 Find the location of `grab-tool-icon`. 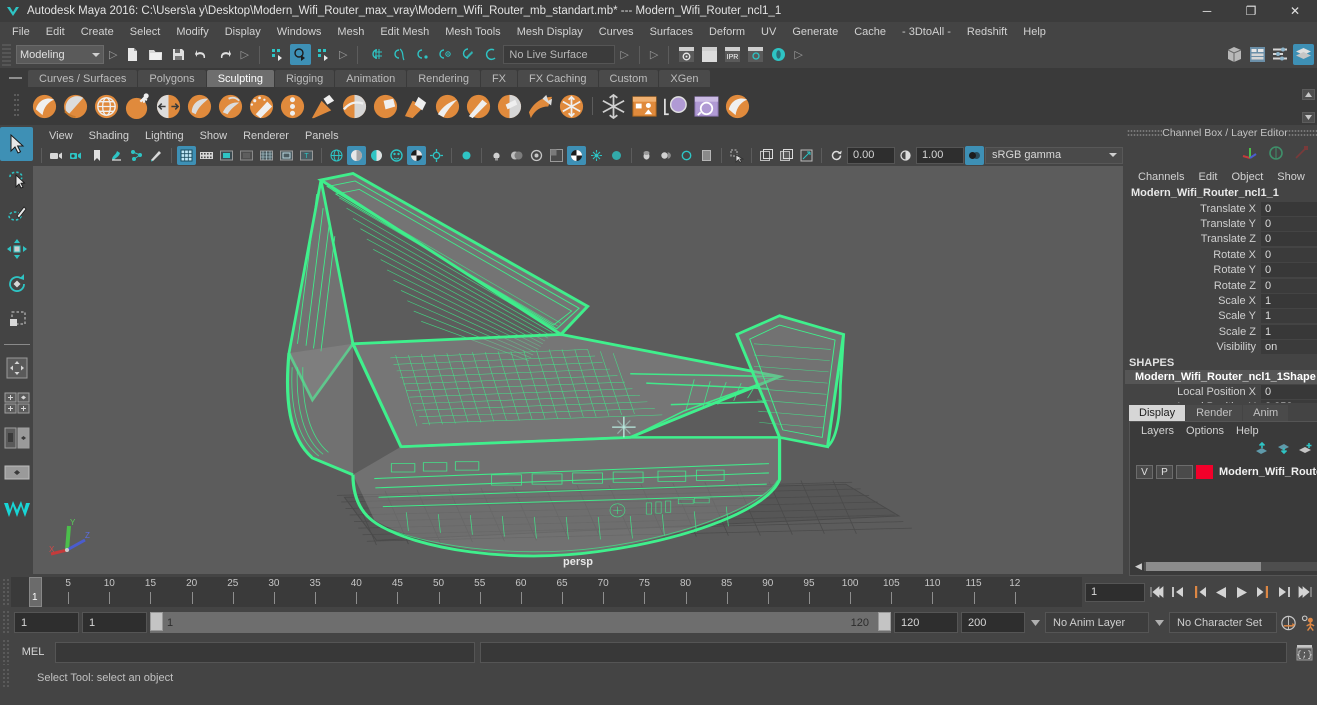

grab-tool-icon is located at coordinates (137, 106).